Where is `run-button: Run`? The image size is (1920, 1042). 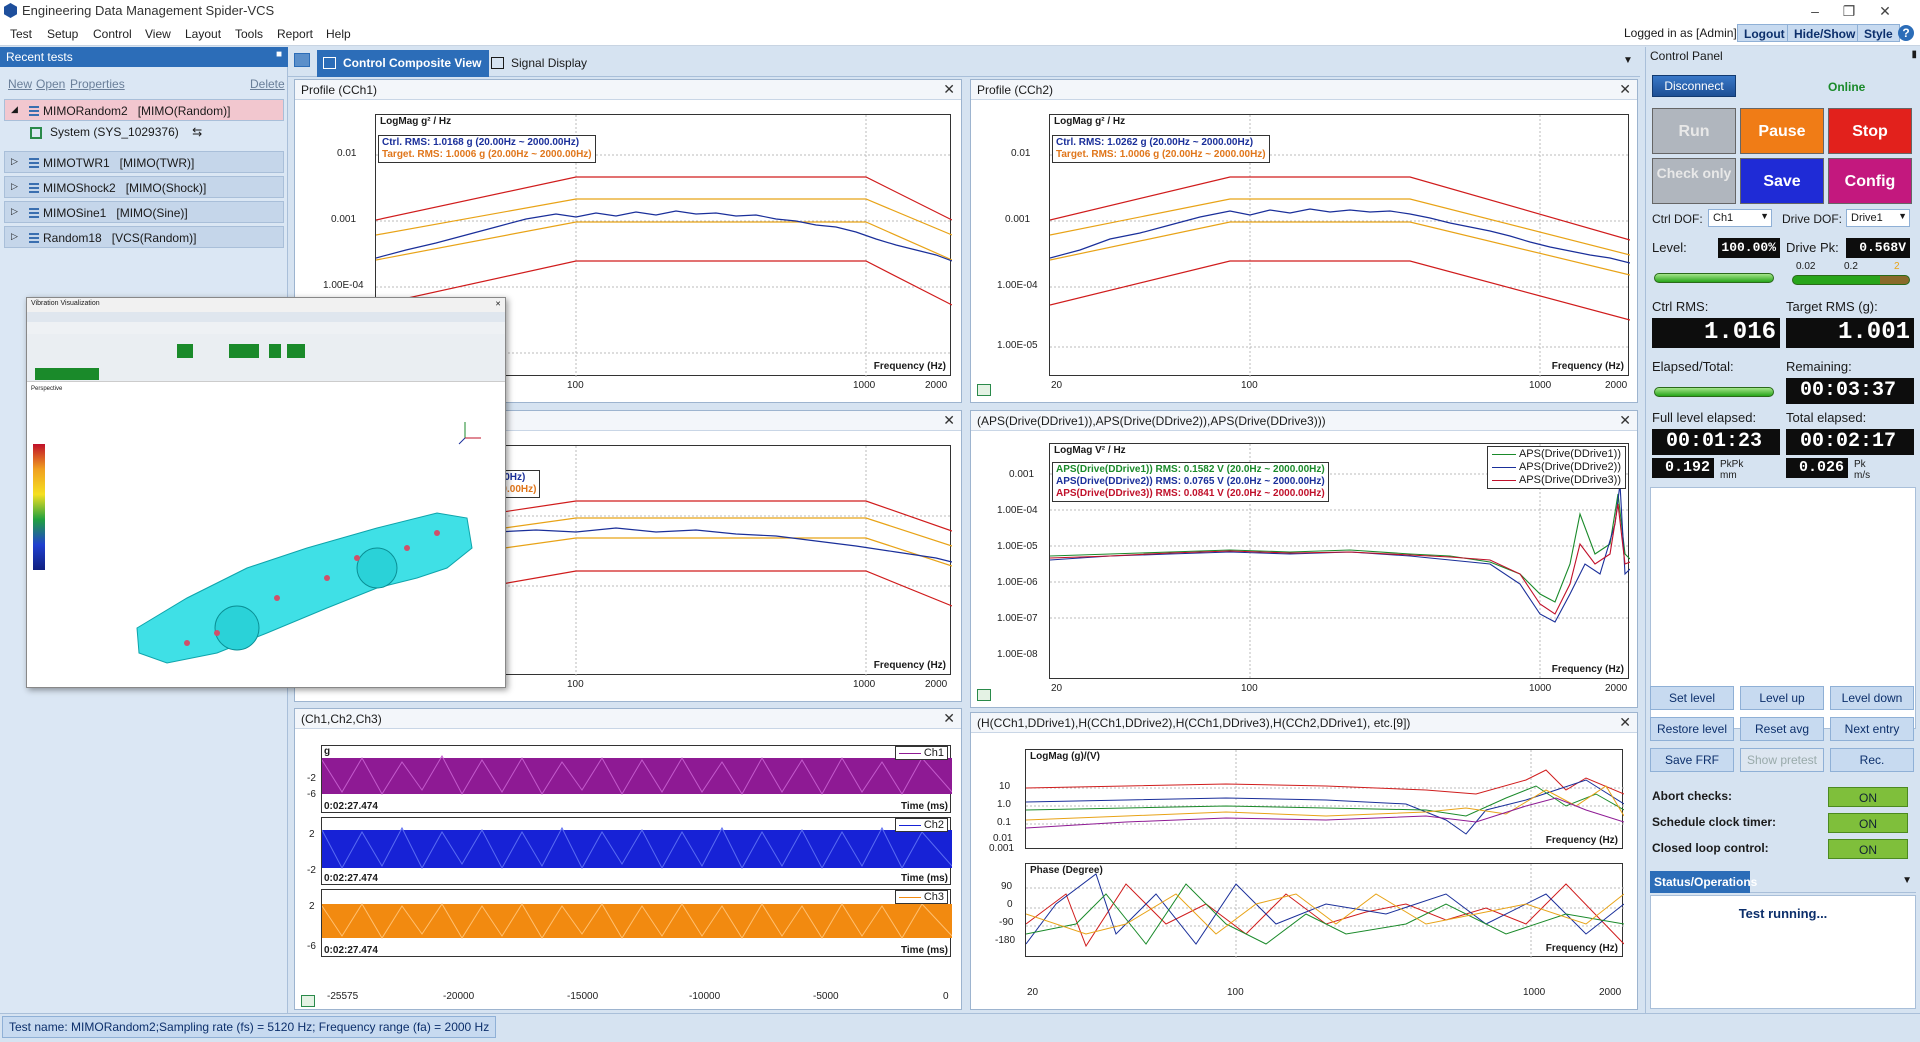 run-button: Run is located at coordinates (1694, 131).